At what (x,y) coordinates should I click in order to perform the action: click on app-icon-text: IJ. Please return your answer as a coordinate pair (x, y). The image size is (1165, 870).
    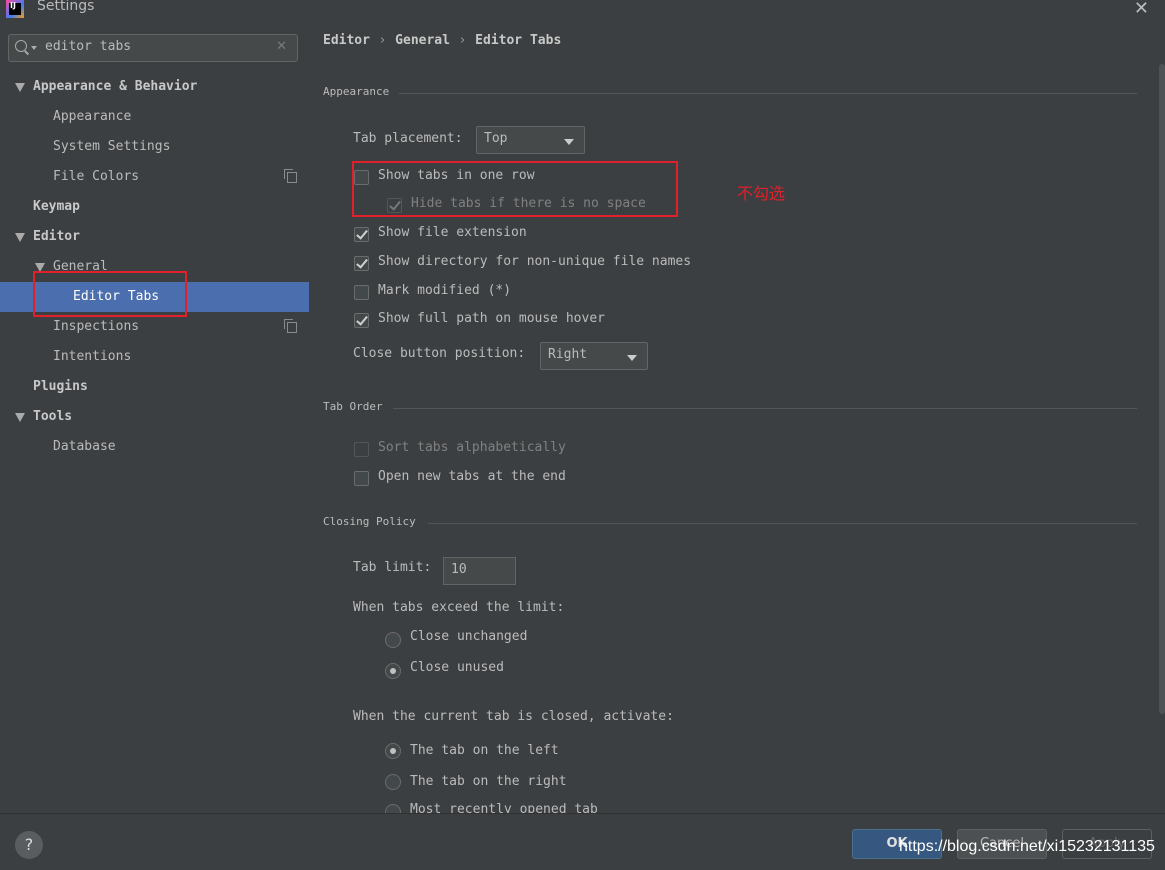
    Looking at the image, I should click on (13, 5).